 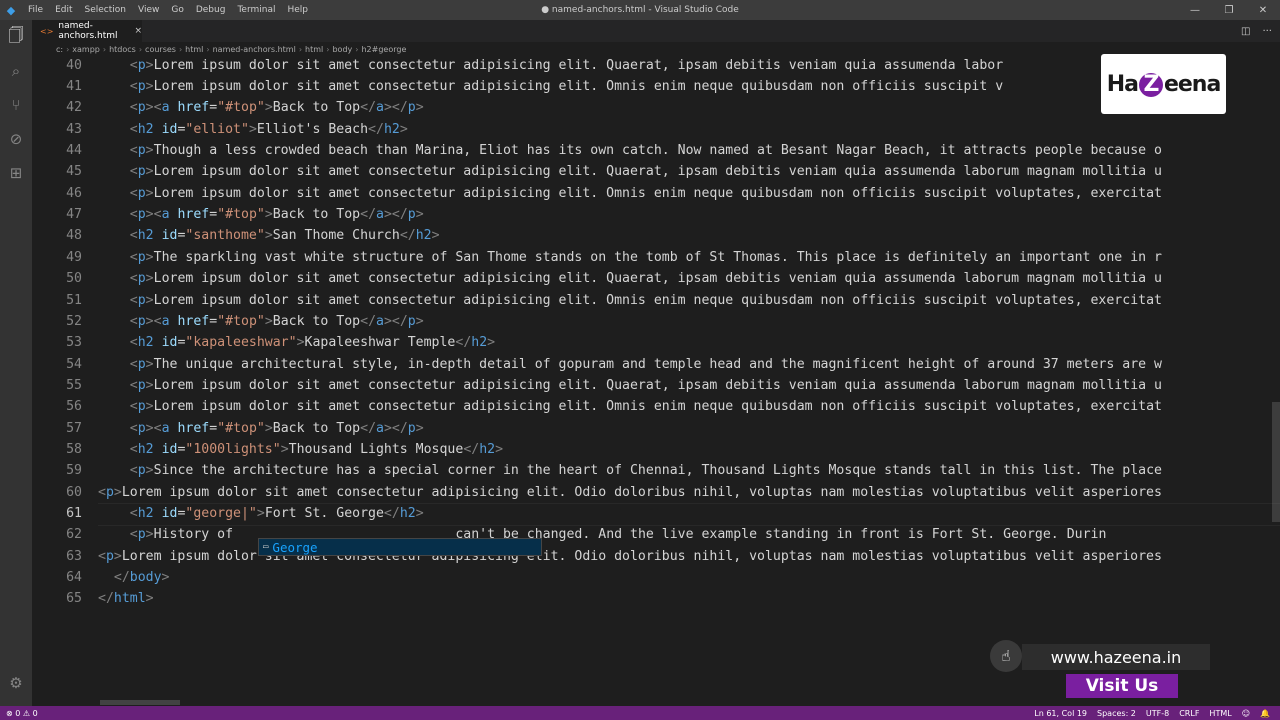 What do you see at coordinates (1245, 31) in the screenshot?
I see `split-editor-icon: ◫` at bounding box center [1245, 31].